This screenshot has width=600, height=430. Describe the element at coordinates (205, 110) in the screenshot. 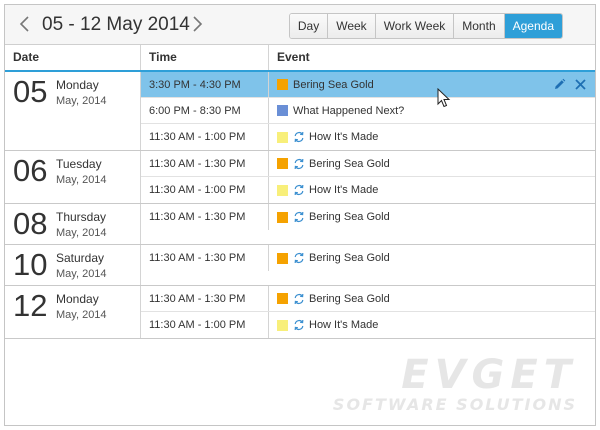

I see `event-time: 6:00 PM - 8:30 PM` at that location.